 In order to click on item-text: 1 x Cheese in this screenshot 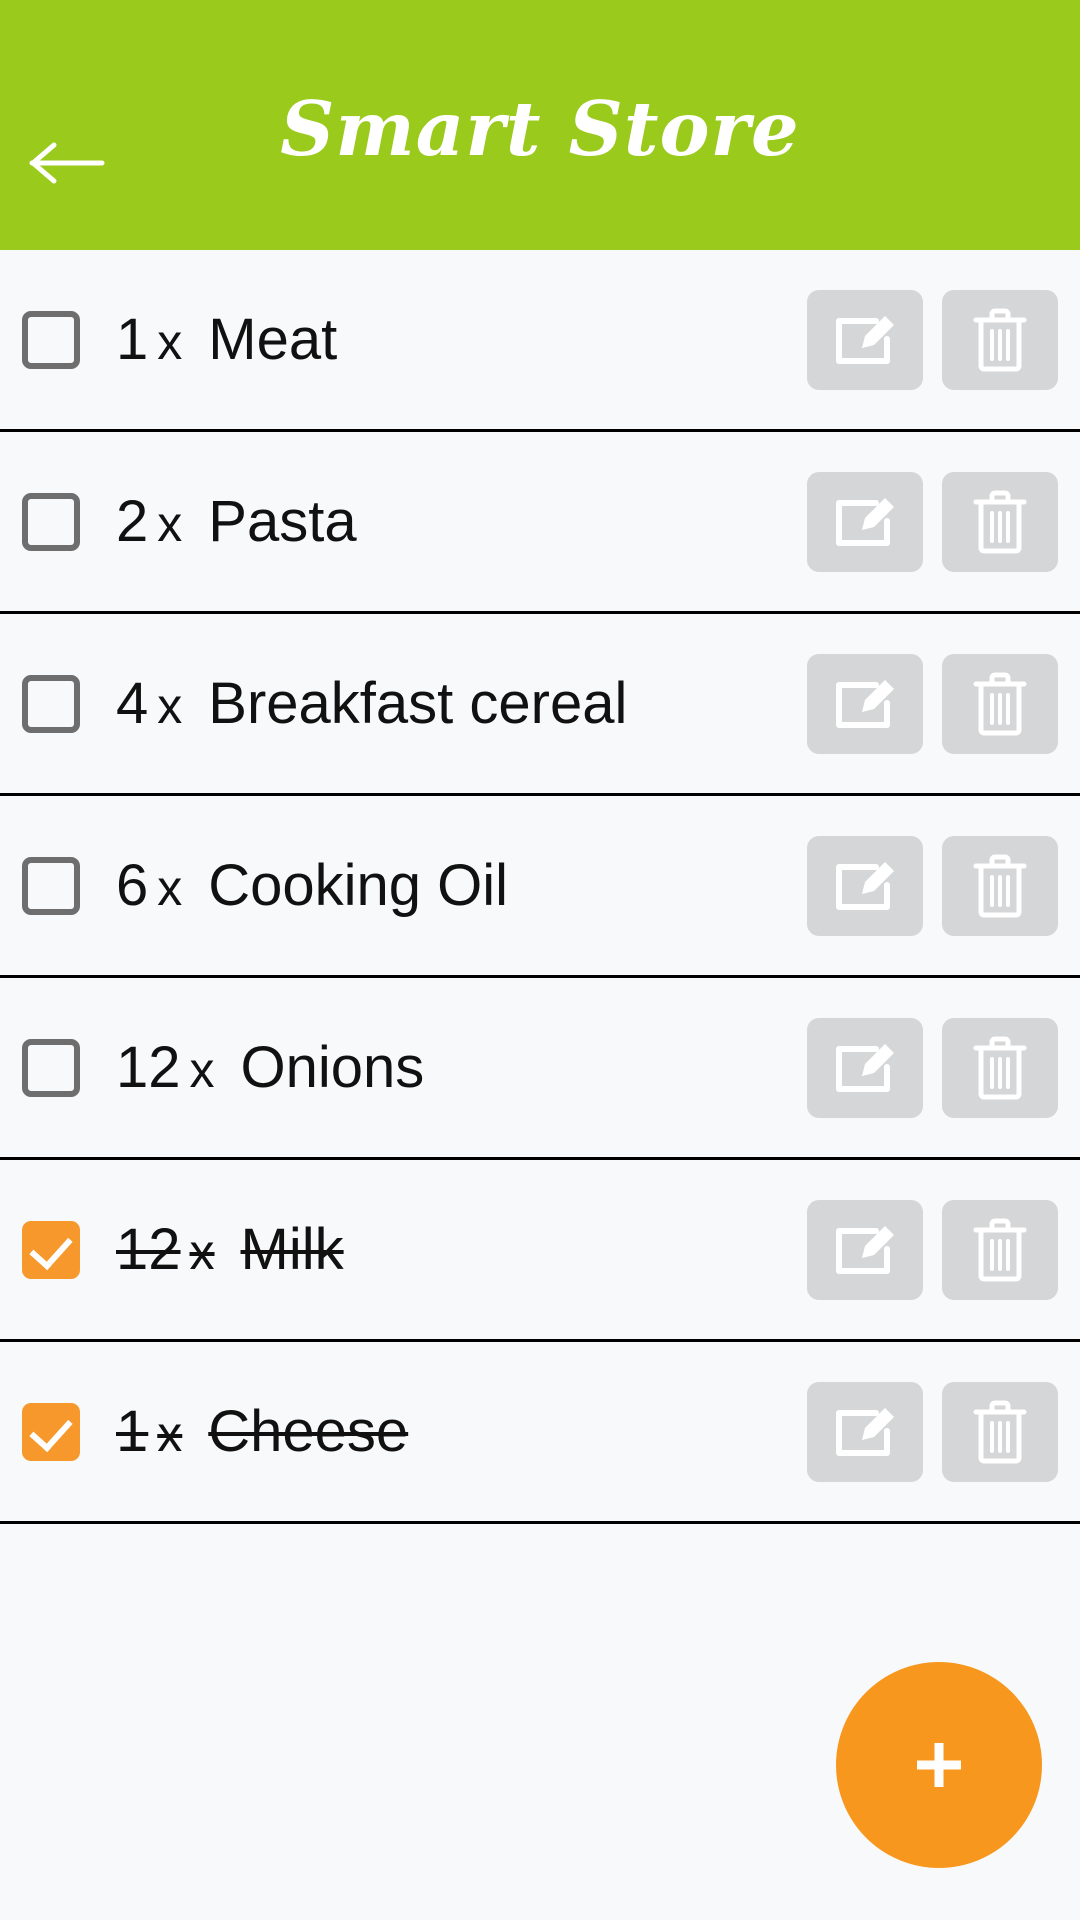, I will do `click(452, 1431)`.